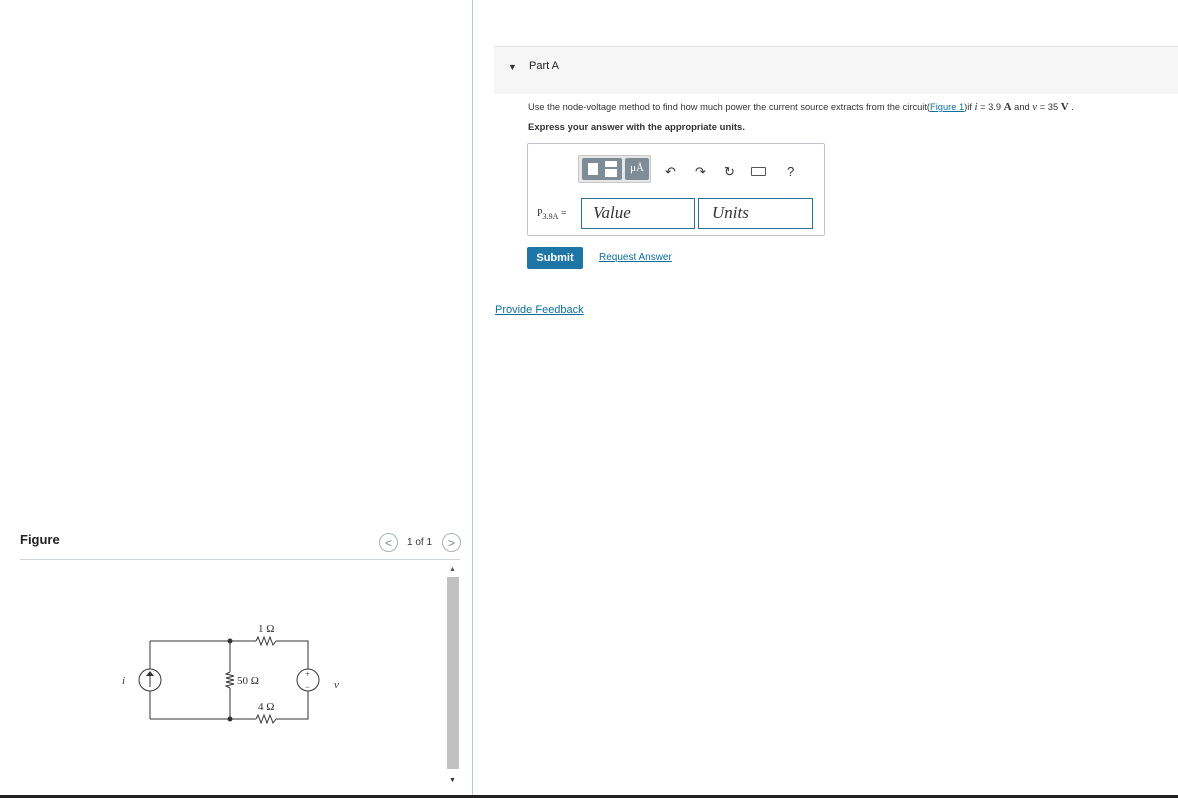 This screenshot has width=1178, height=798. I want to click on units-button: μÅ, so click(637, 169).